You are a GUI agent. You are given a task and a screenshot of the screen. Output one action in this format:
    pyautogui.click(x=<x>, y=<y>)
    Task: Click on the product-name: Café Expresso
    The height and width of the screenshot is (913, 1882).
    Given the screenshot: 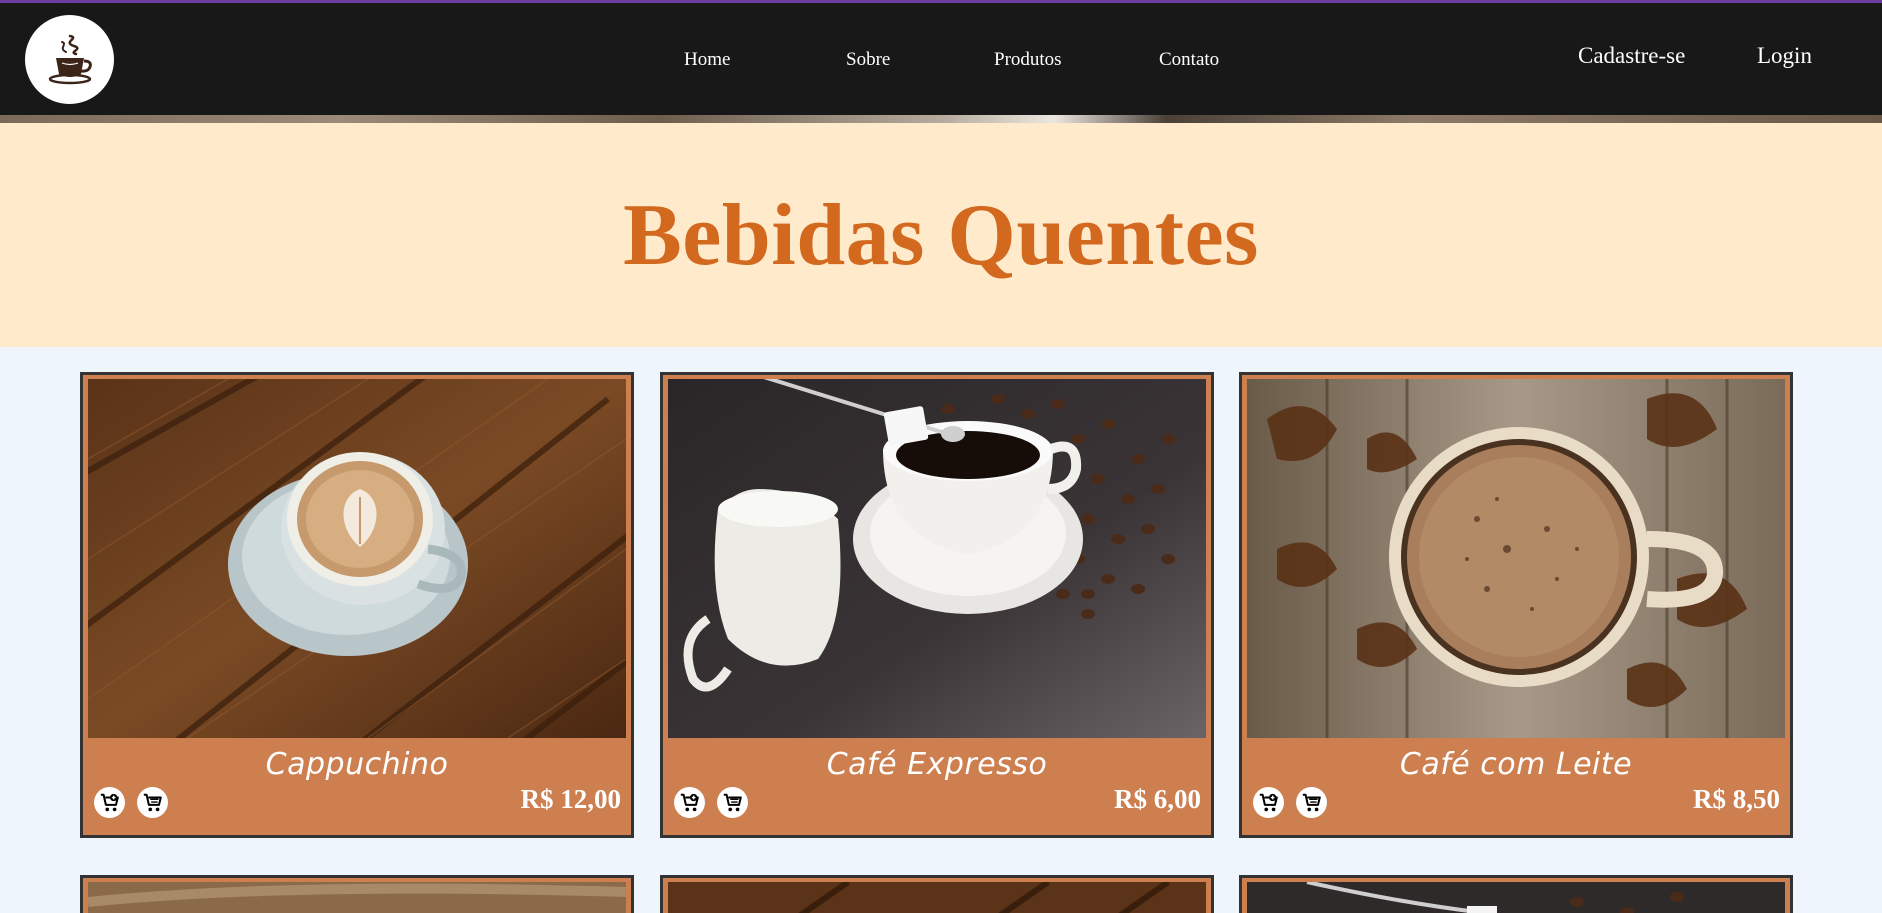 What is the action you would take?
    pyautogui.click(x=937, y=764)
    